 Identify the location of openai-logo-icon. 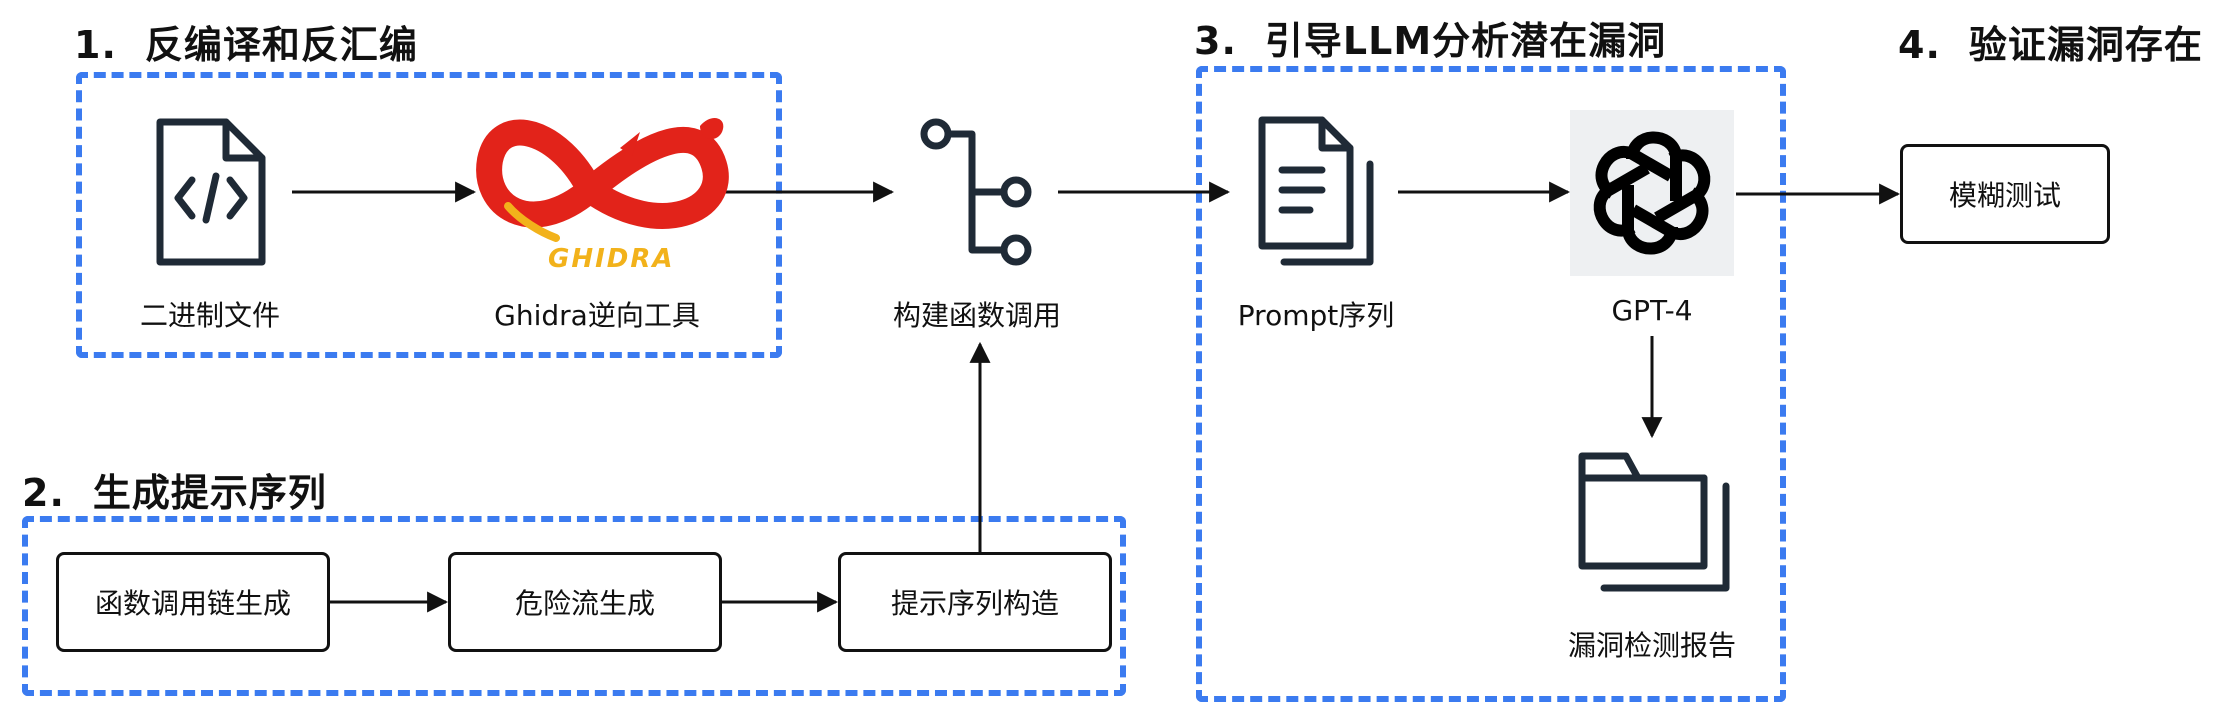
(1652, 193).